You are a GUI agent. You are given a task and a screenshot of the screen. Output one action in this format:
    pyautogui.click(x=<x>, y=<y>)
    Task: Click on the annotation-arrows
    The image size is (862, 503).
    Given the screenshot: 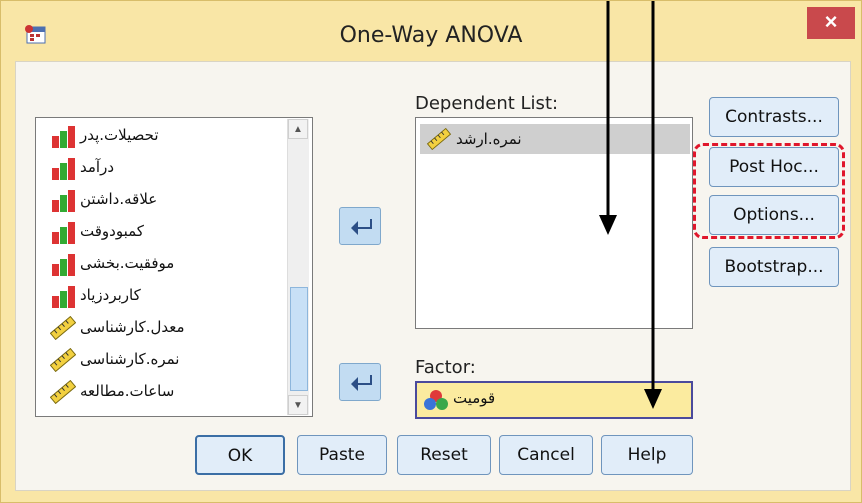 What is the action you would take?
    pyautogui.click(x=630, y=205)
    